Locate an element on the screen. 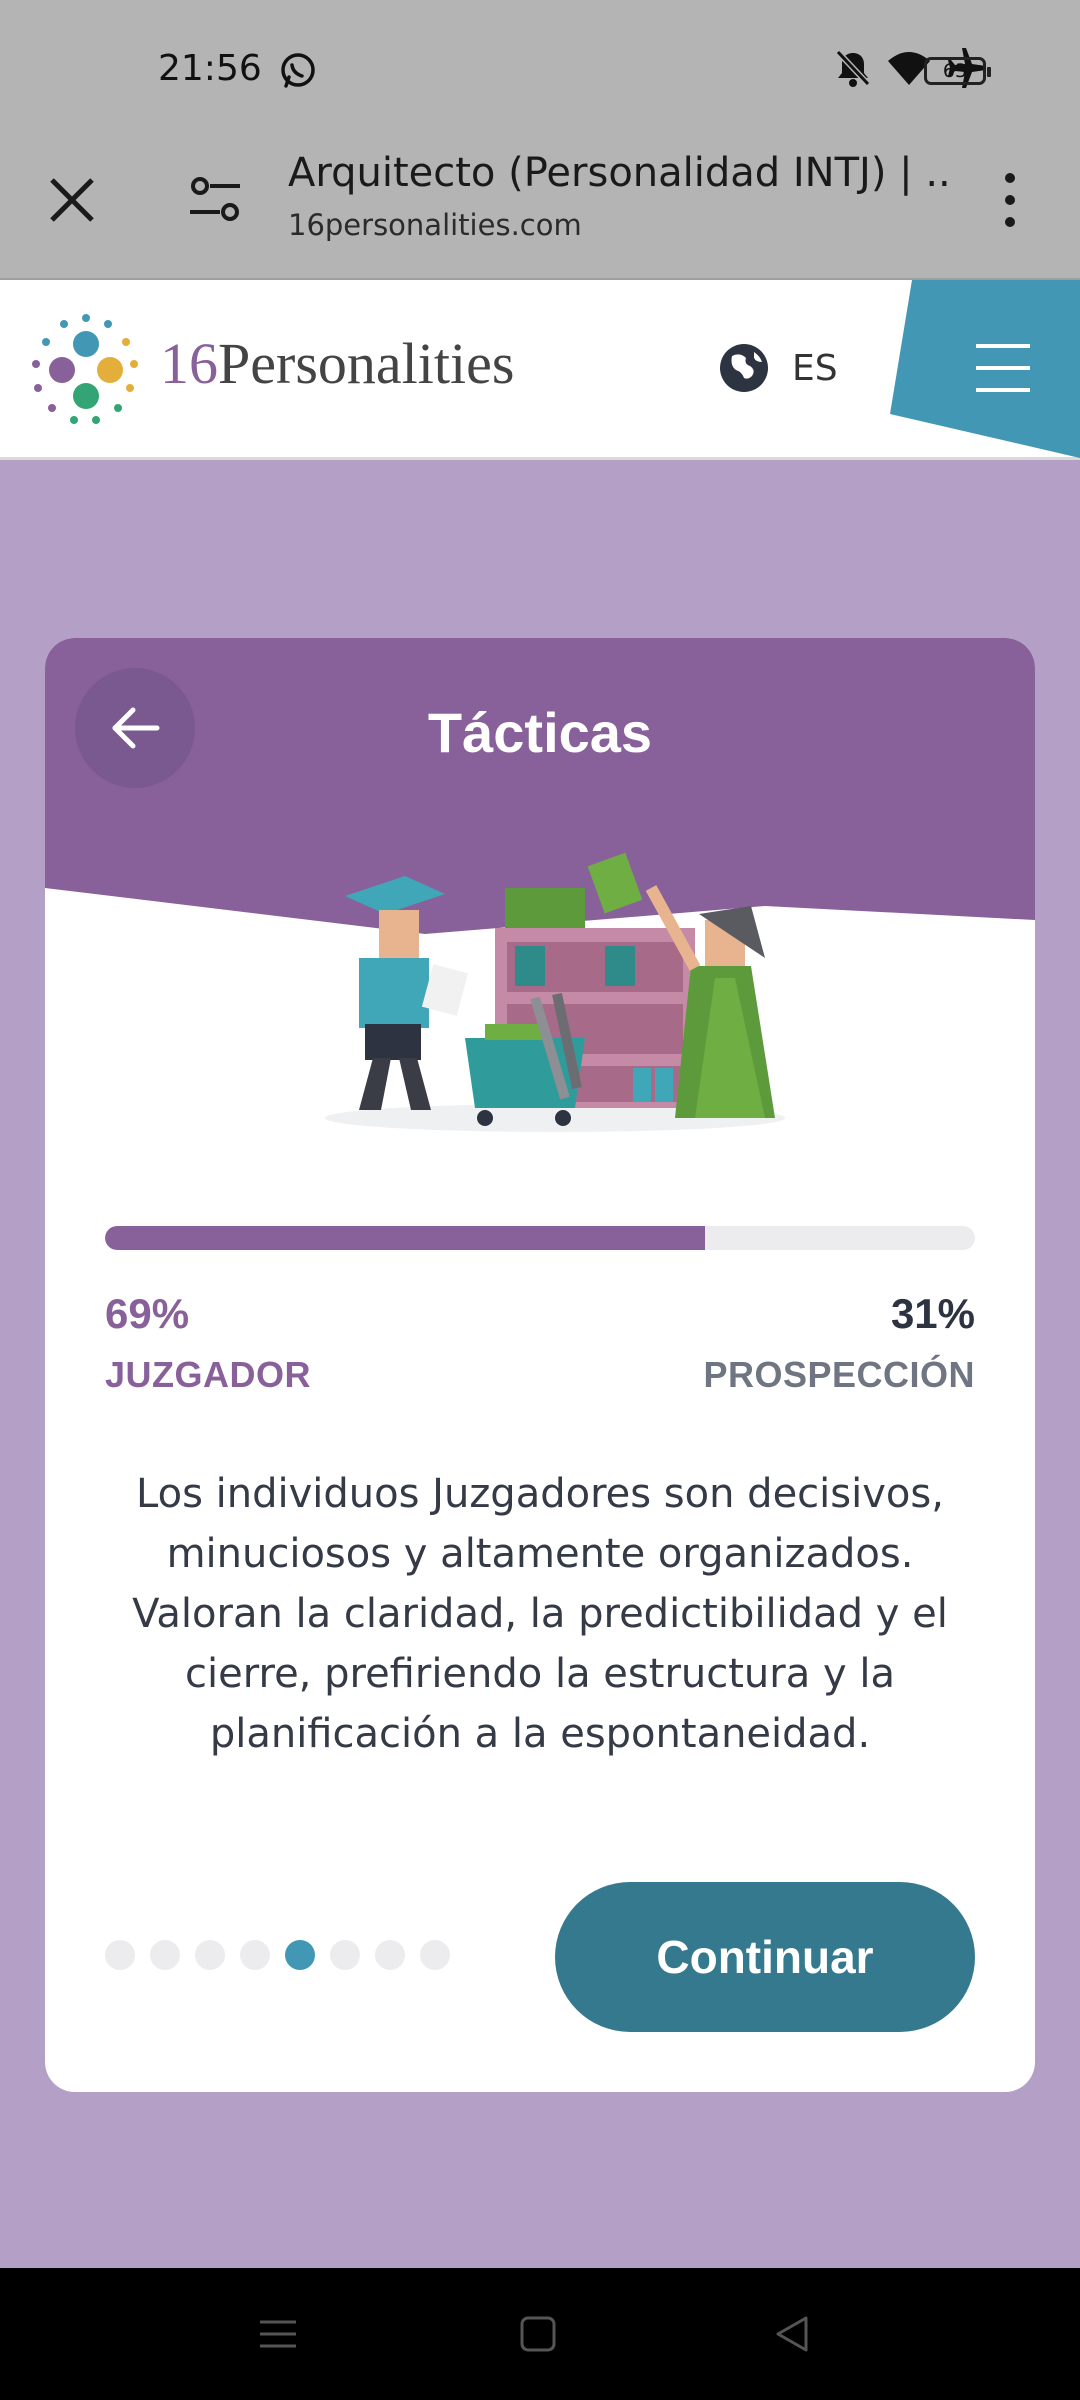 The width and height of the screenshot is (1080, 2400). close-icon is located at coordinates (72, 200).